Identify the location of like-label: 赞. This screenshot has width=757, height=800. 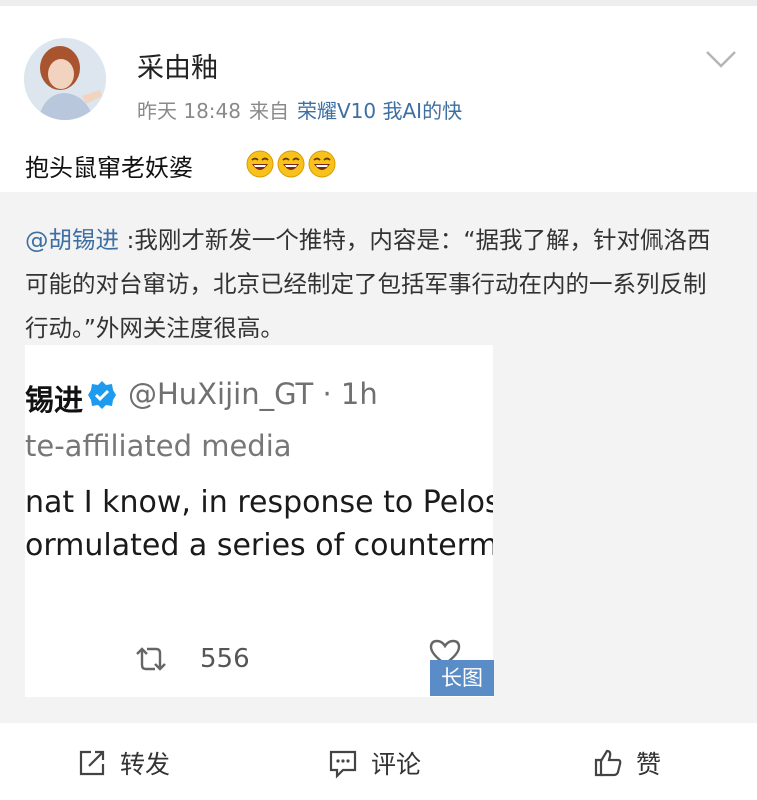
(649, 764).